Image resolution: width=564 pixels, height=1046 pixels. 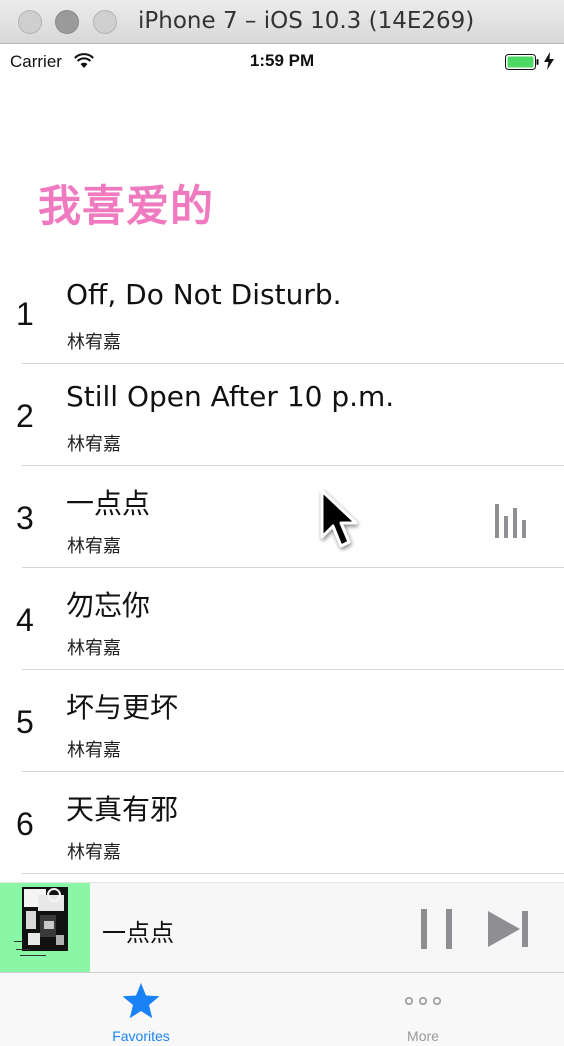 I want to click on close-window-button, so click(x=30, y=22).